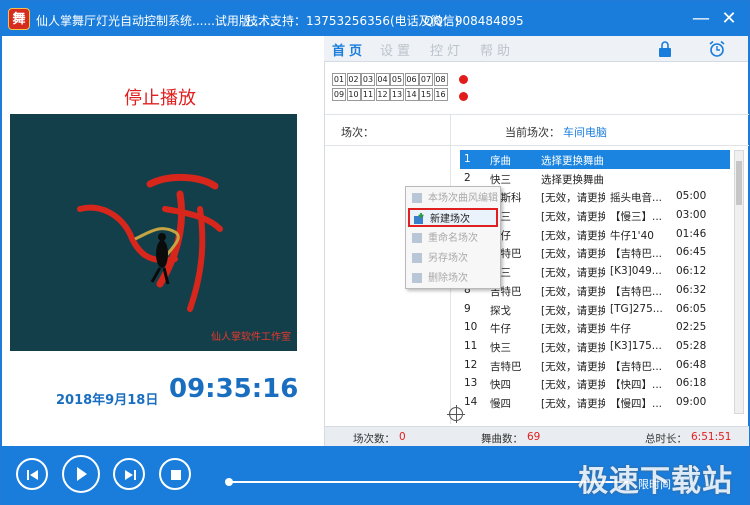 This screenshot has width=750, height=505. Describe the element at coordinates (339, 94) in the screenshot. I see `channel-cell: 09` at that location.